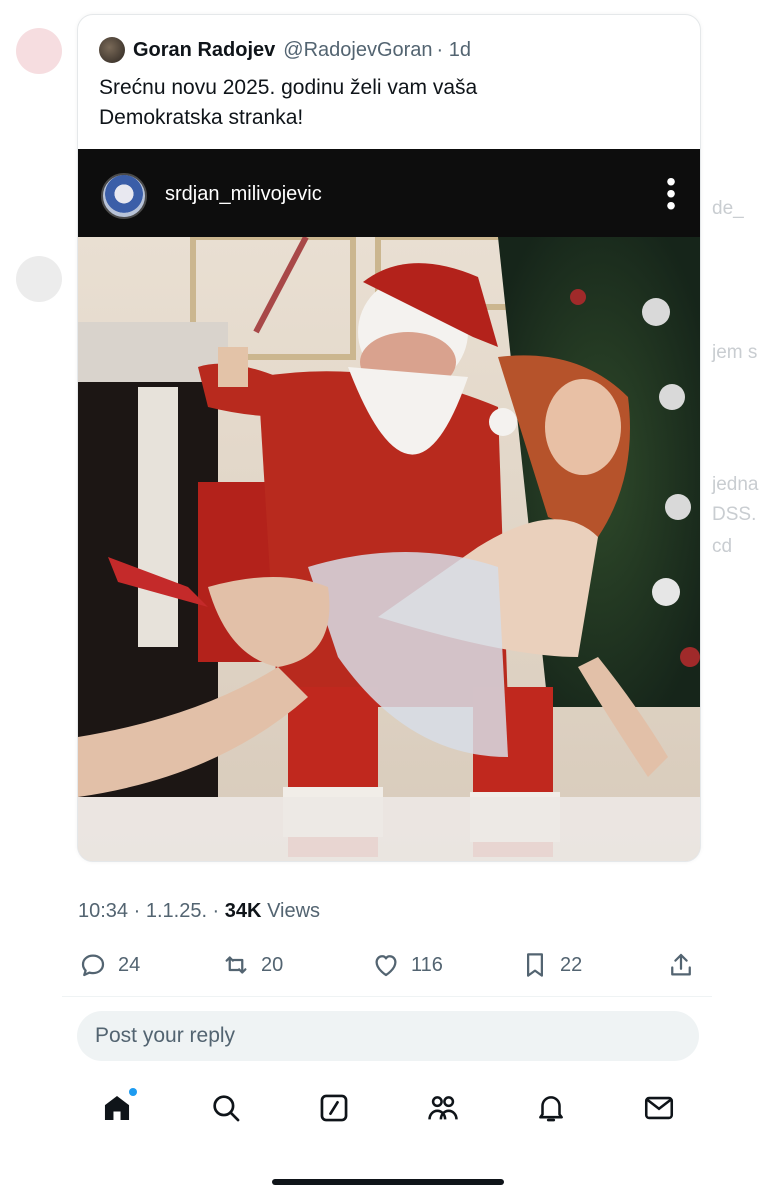 The width and height of the screenshot is (770, 1189). I want to click on embed-avatar, so click(124, 196).